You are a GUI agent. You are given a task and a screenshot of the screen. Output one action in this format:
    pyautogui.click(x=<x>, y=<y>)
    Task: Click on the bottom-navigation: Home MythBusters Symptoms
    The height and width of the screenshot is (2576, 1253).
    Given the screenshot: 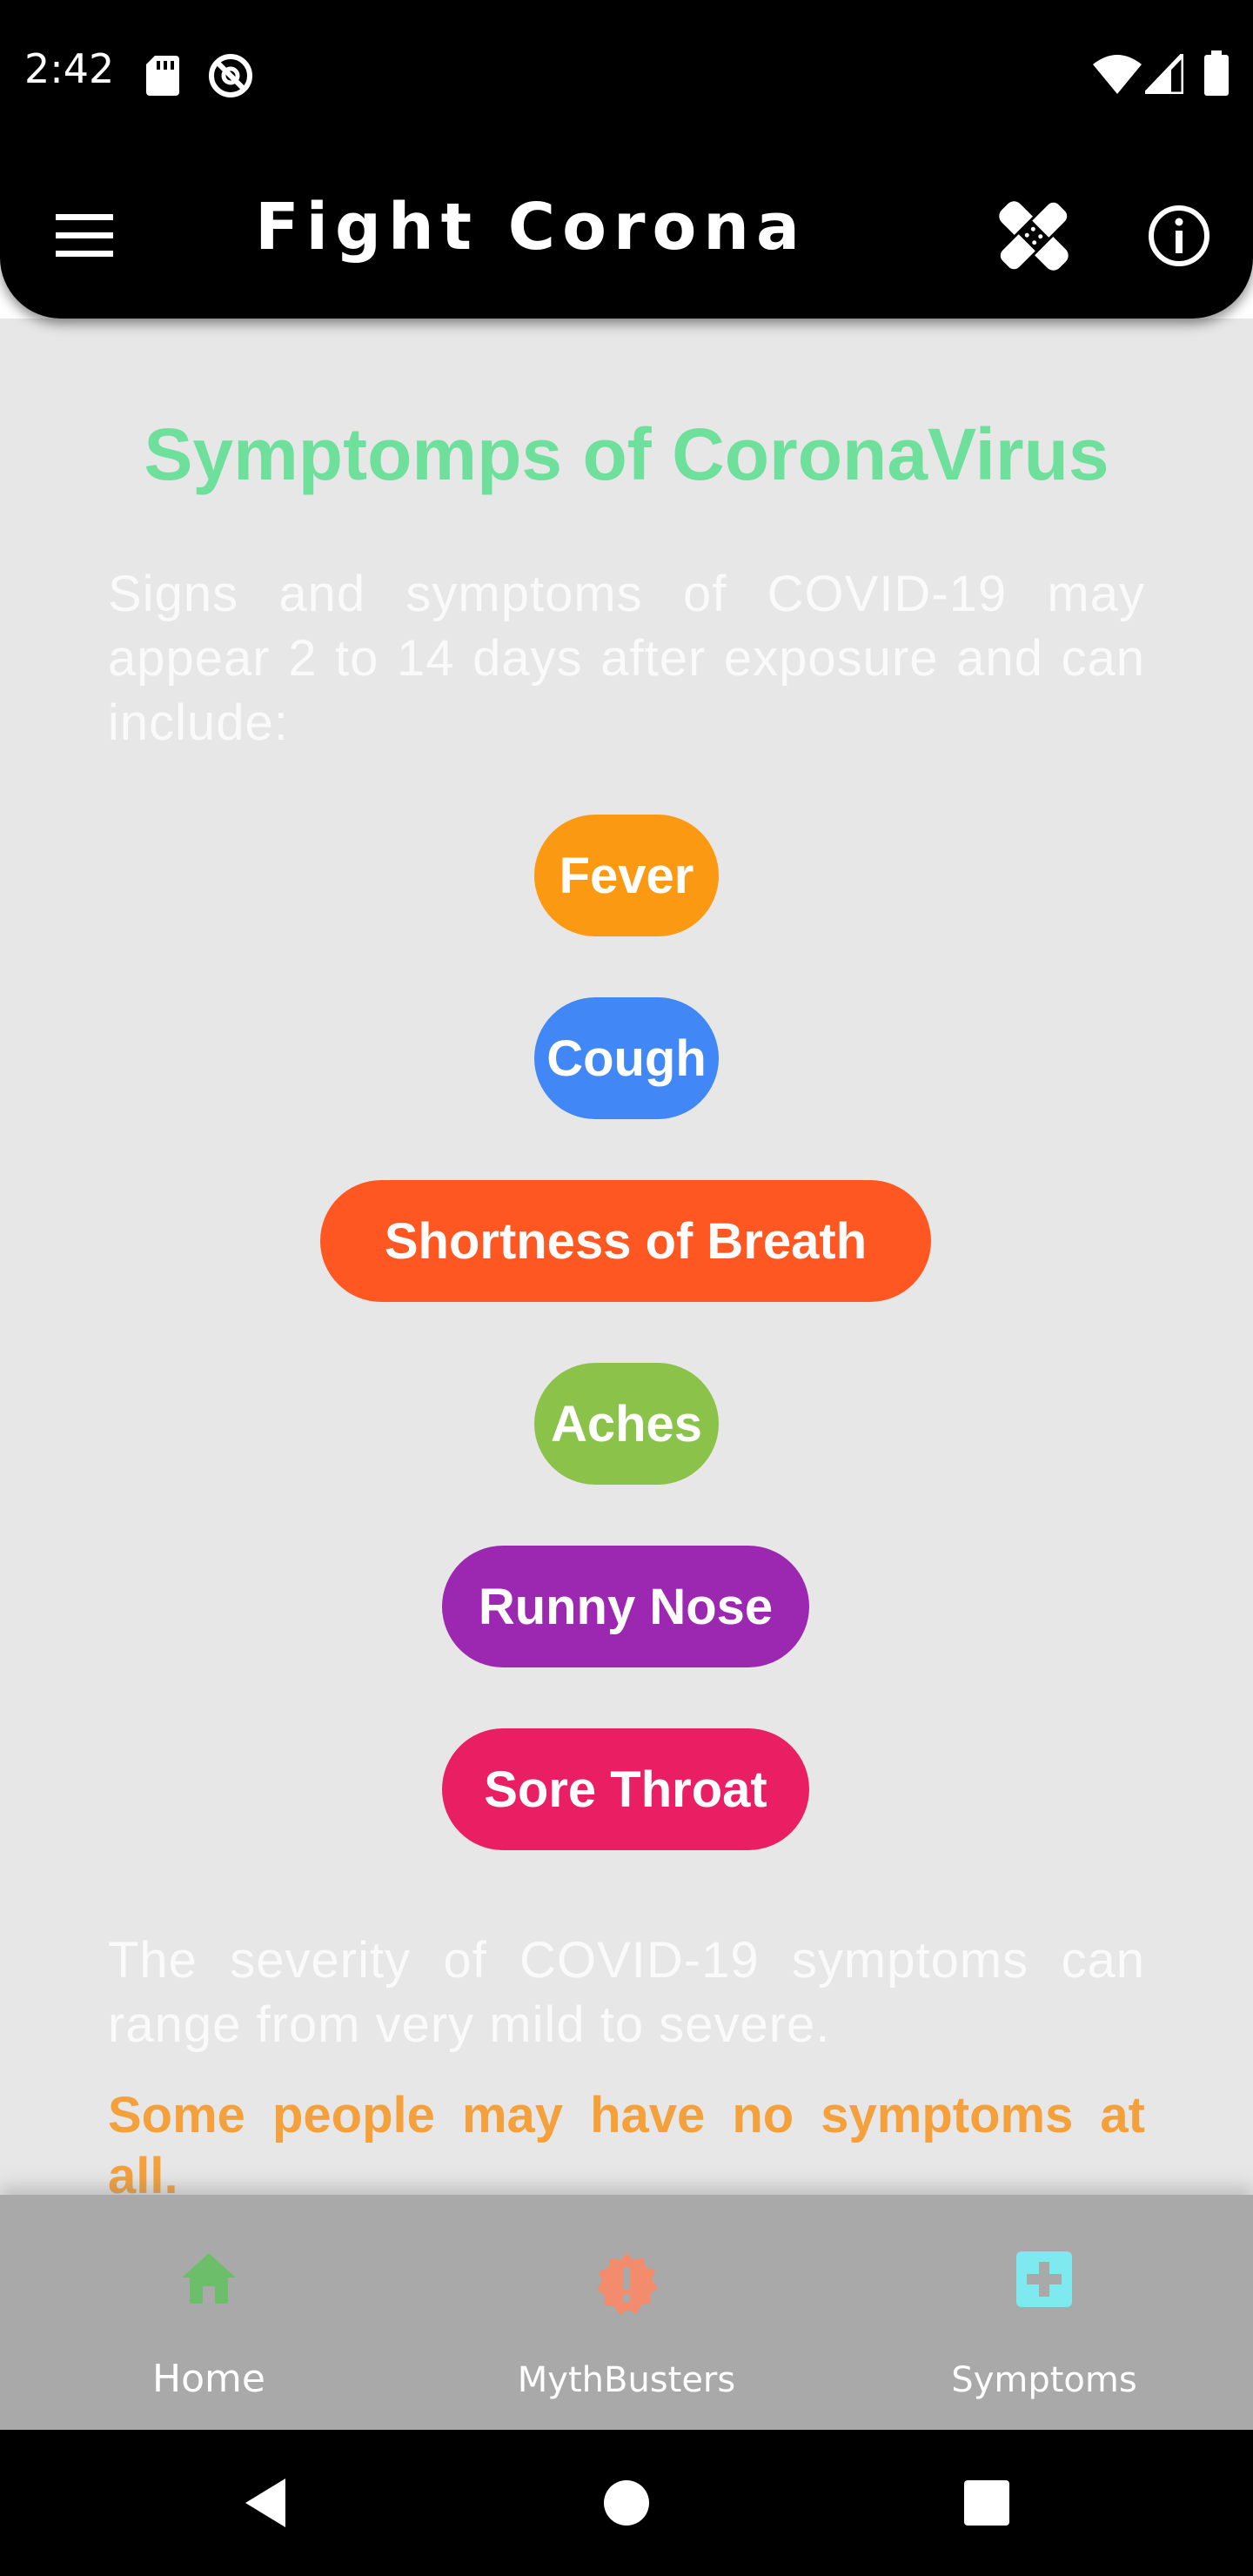 What is the action you would take?
    pyautogui.click(x=626, y=2312)
    